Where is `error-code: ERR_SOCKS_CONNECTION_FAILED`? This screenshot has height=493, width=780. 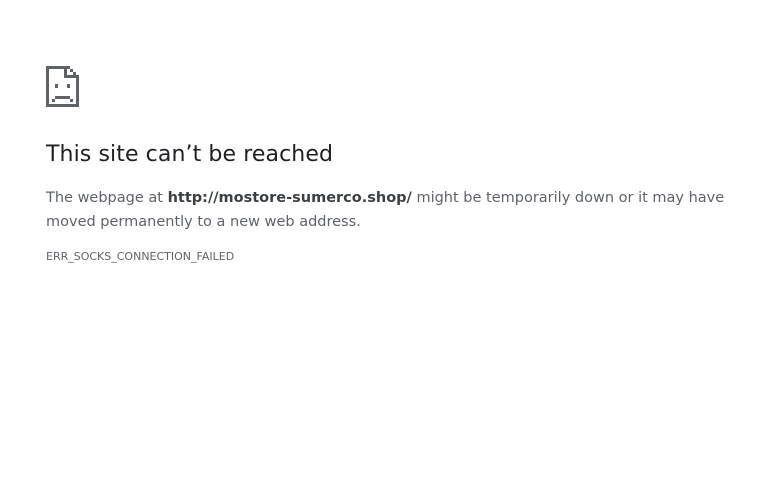
error-code: ERR_SOCKS_CONNECTION_FAILED is located at coordinates (140, 256).